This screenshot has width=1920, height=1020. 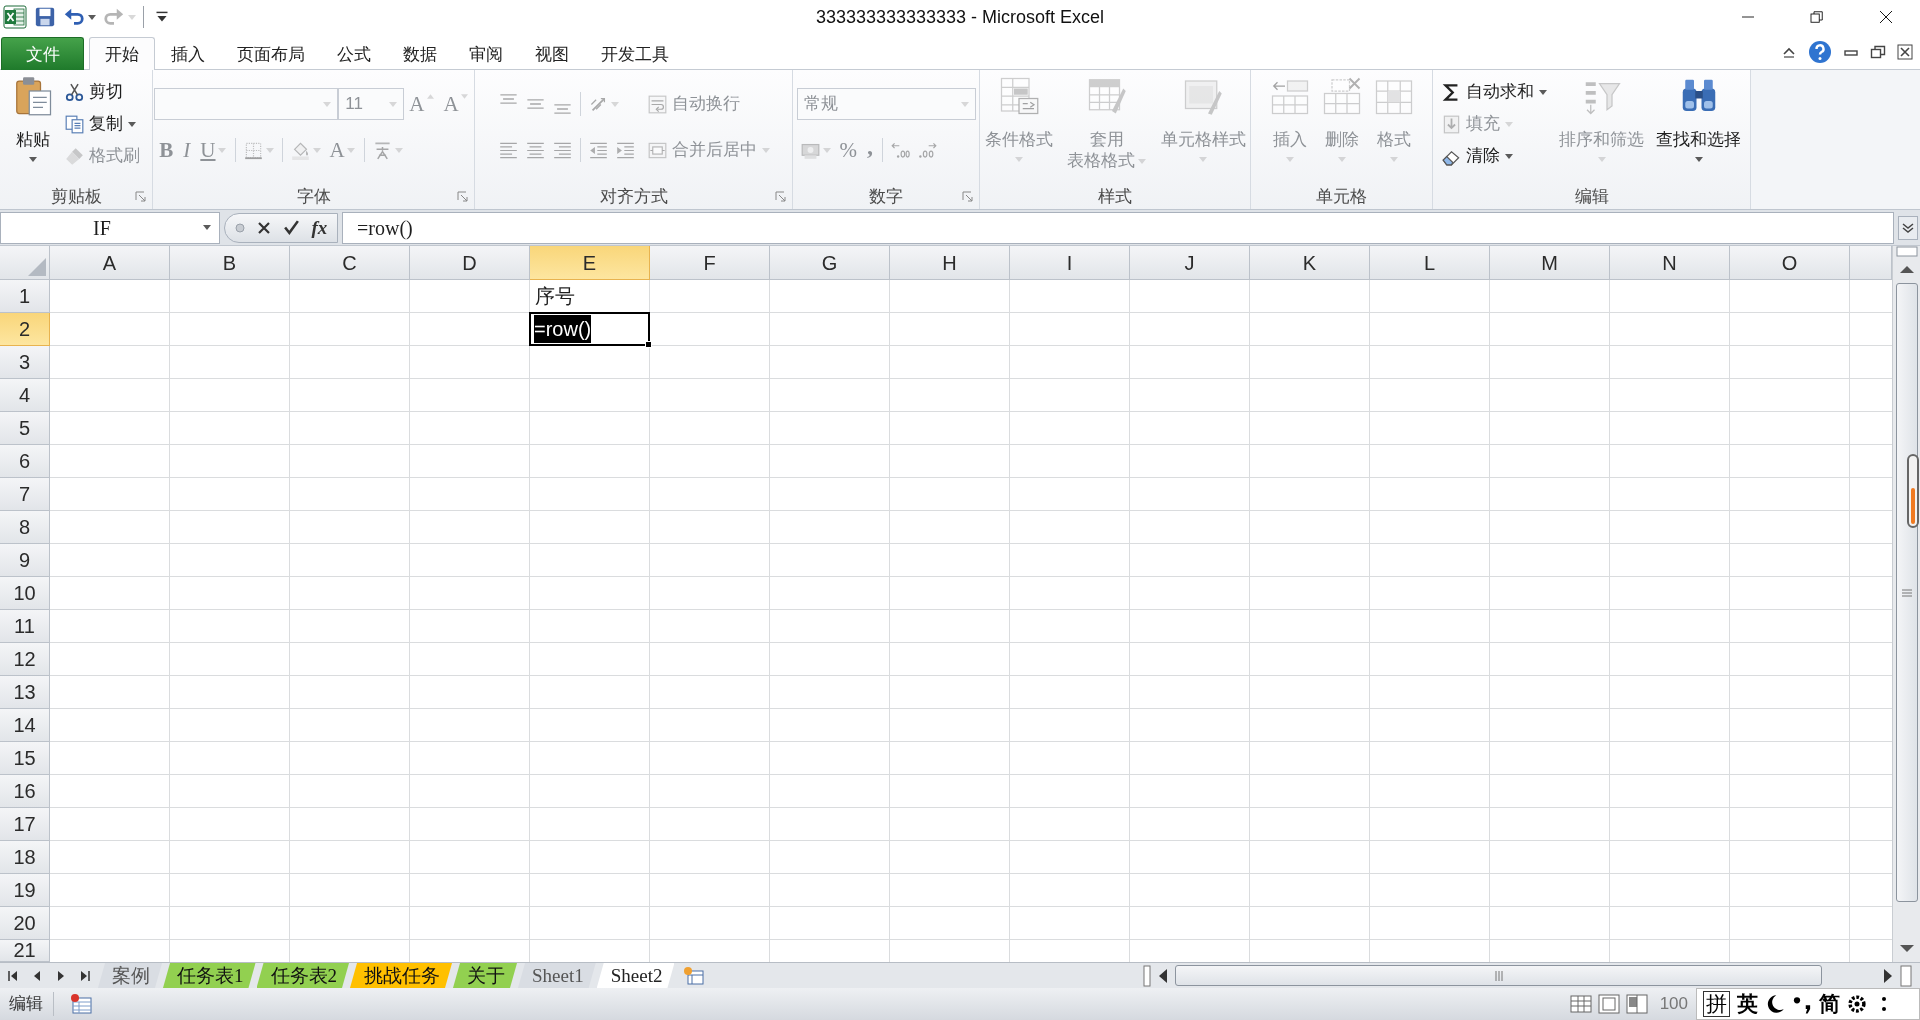 What do you see at coordinates (25, 527) in the screenshot?
I see `row-header: 8` at bounding box center [25, 527].